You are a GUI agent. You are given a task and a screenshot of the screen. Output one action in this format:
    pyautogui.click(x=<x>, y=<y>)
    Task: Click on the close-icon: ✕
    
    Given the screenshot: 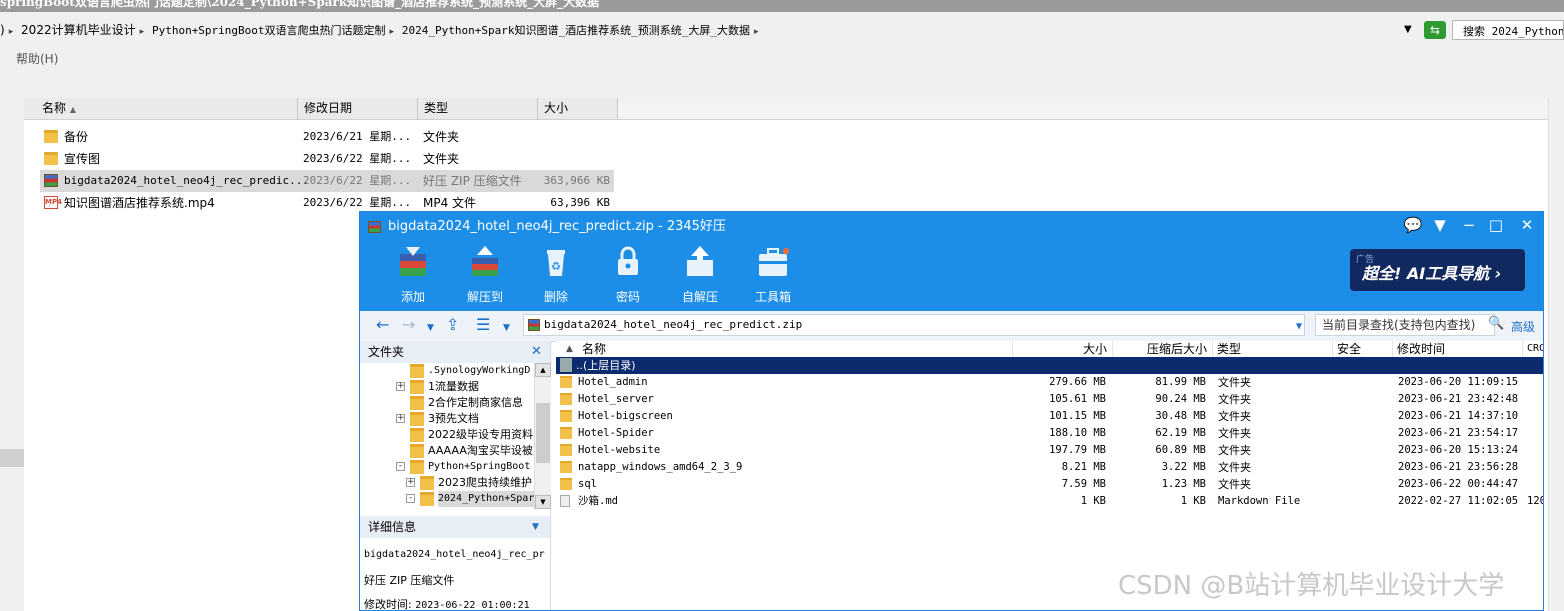 What is the action you would take?
    pyautogui.click(x=1527, y=225)
    